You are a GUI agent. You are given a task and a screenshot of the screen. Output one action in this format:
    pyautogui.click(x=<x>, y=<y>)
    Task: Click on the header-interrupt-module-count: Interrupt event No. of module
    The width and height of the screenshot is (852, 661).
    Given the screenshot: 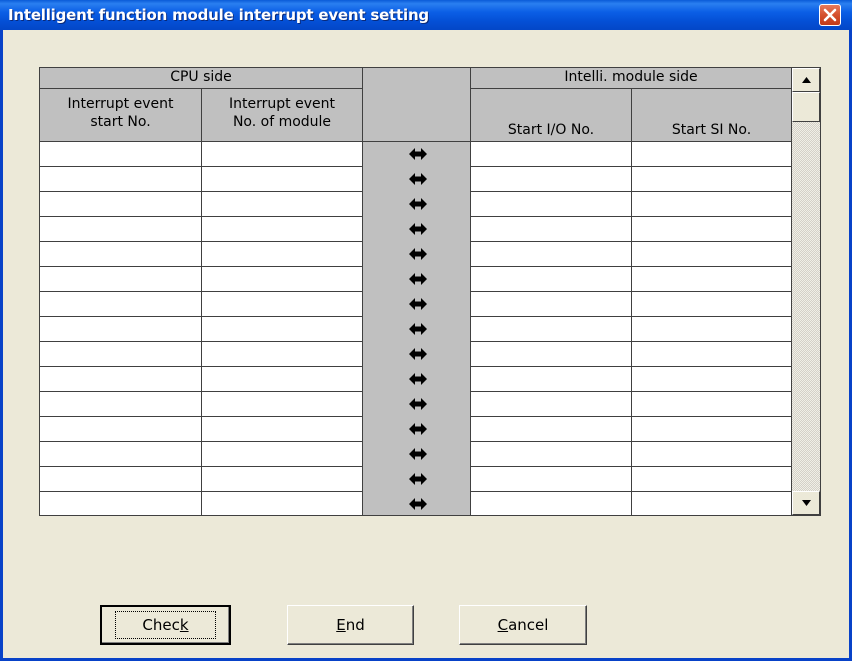 What is the action you would take?
    pyautogui.click(x=282, y=115)
    